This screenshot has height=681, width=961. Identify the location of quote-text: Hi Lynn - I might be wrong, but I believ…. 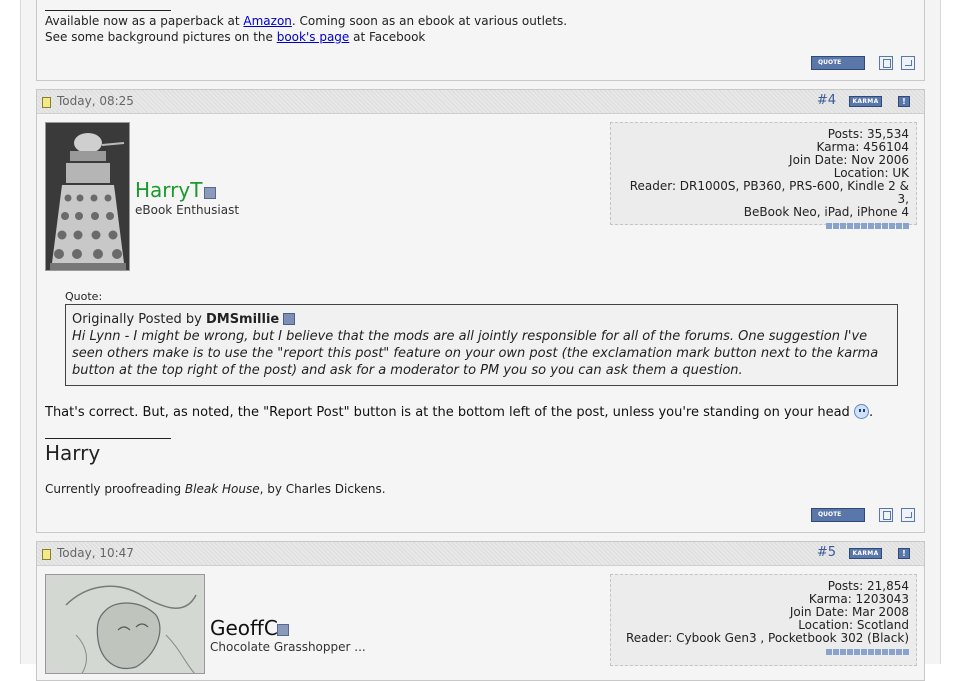
(475, 353).